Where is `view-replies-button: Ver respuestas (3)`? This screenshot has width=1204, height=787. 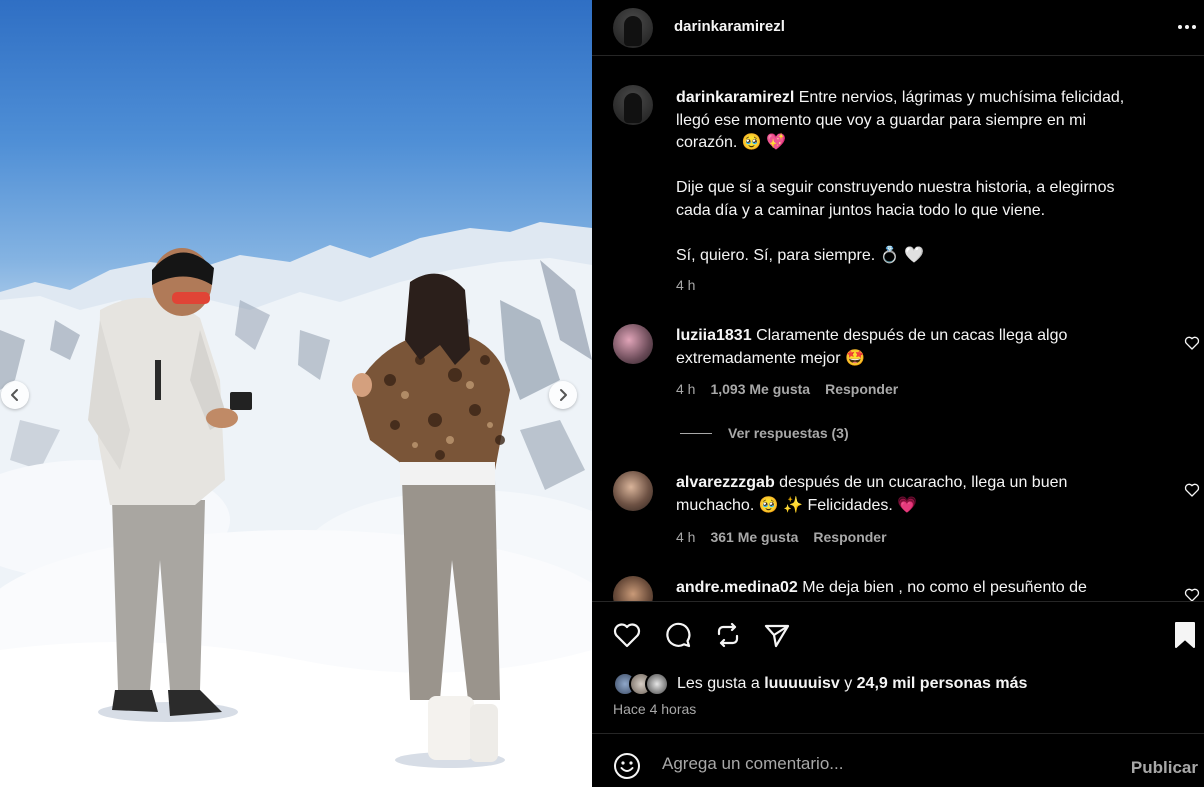
view-replies-button: Ver respuestas (3) is located at coordinates (764, 433).